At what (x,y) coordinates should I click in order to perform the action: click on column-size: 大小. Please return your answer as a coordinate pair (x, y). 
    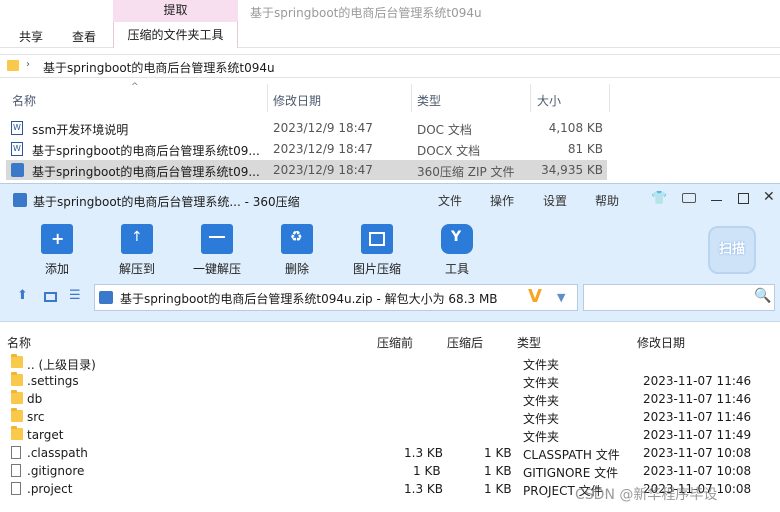
    Looking at the image, I should click on (549, 100).